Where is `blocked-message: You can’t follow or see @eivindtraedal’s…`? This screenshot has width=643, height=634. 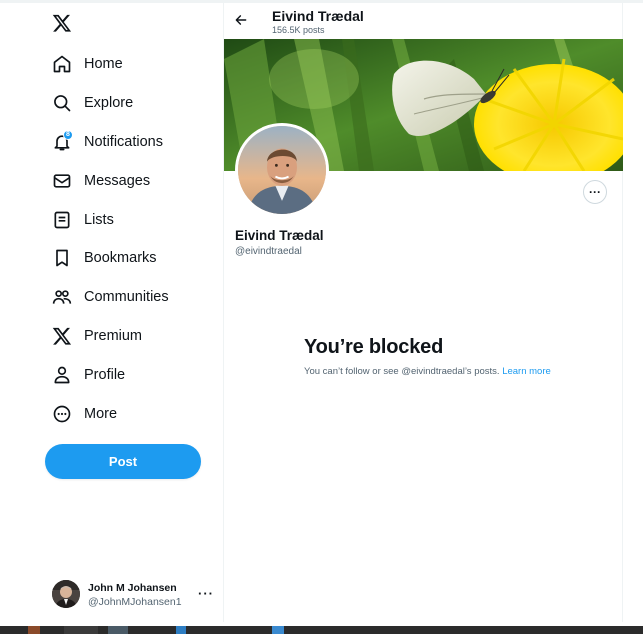 blocked-message: You can’t follow or see @eivindtraedal’s… is located at coordinates (429, 371).